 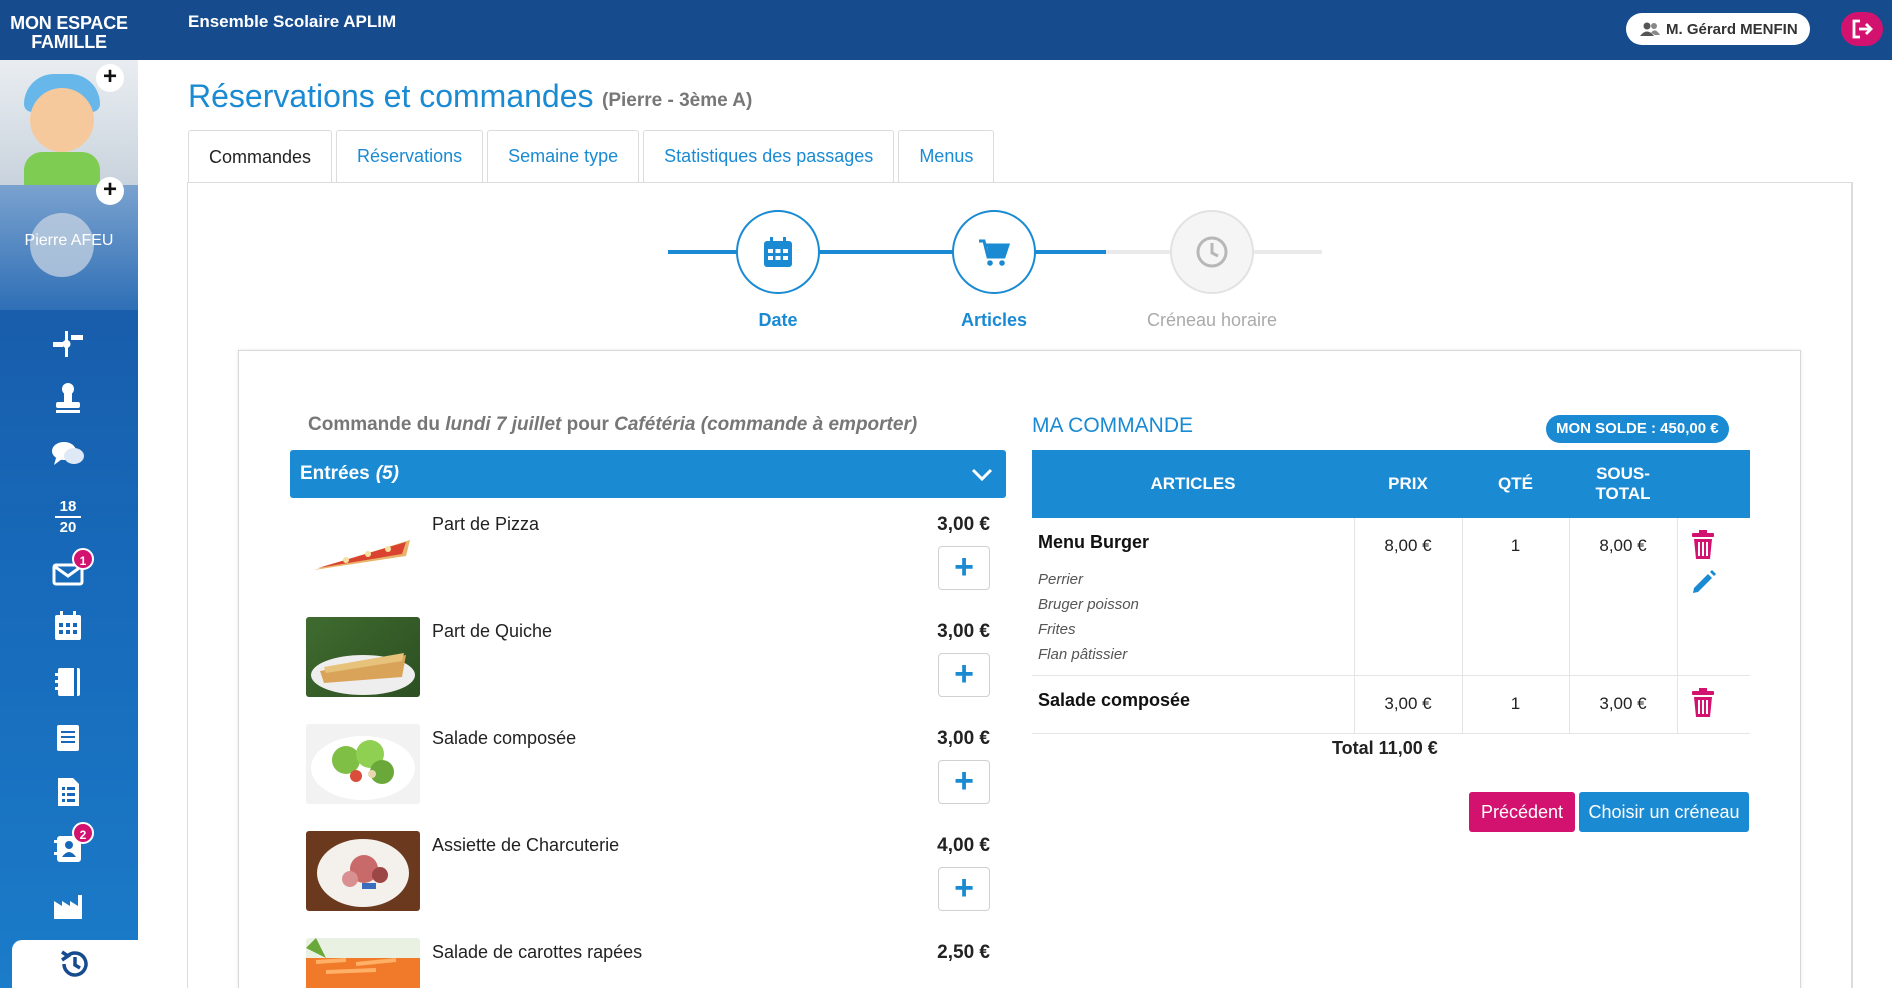 What do you see at coordinates (68, 398) in the screenshot?
I see `stamp-icon` at bounding box center [68, 398].